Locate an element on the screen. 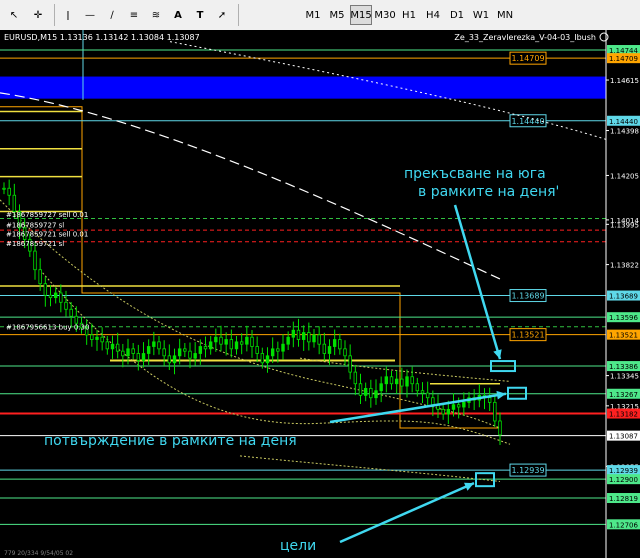 This screenshot has width=640, height=558. timeframe-button-m30: M30 is located at coordinates (385, 15).